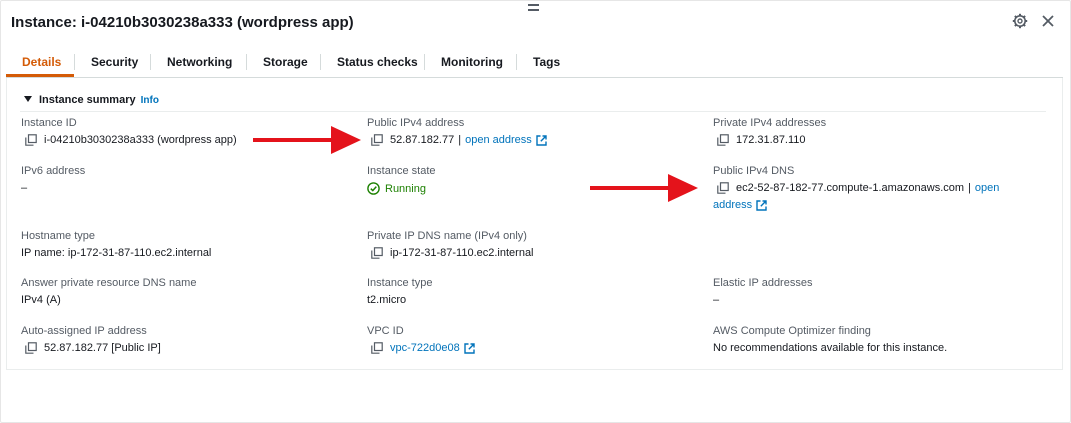 This screenshot has height=423, width=1071. Describe the element at coordinates (416, 123) in the screenshot. I see `public-ipv4-label: Public IPv4 address` at that location.